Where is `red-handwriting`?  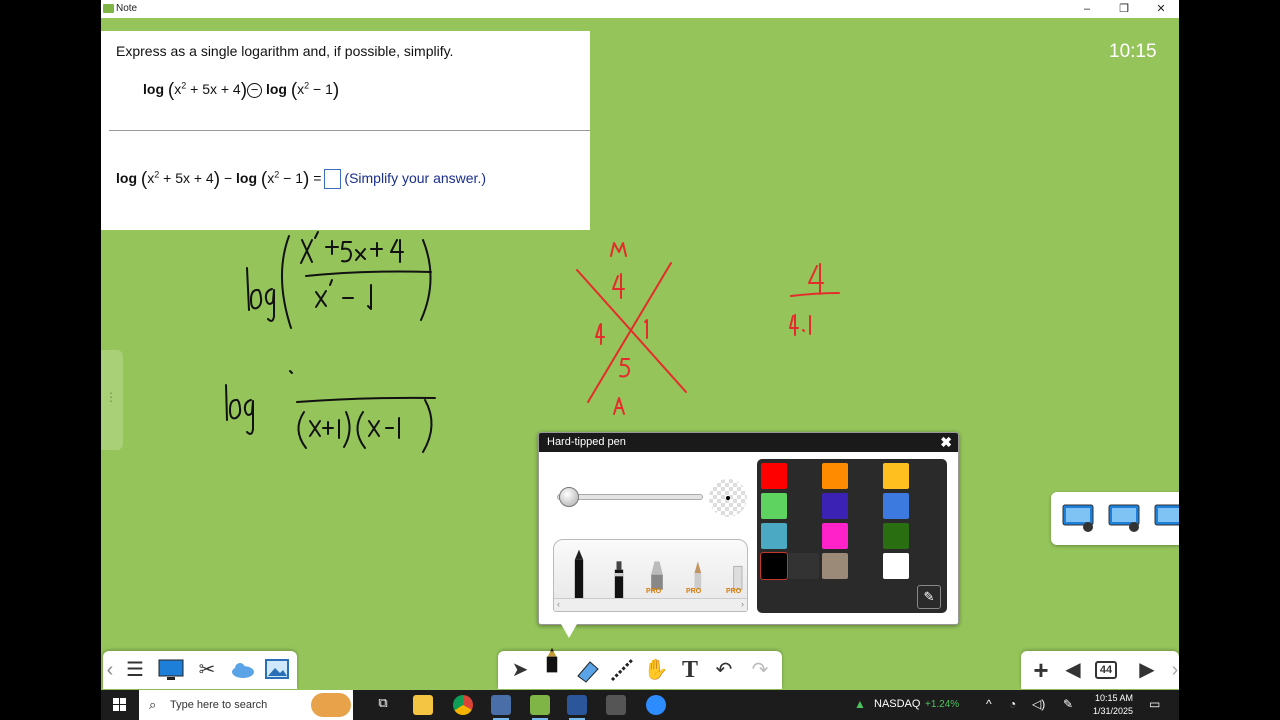 red-handwriting is located at coordinates (708, 328).